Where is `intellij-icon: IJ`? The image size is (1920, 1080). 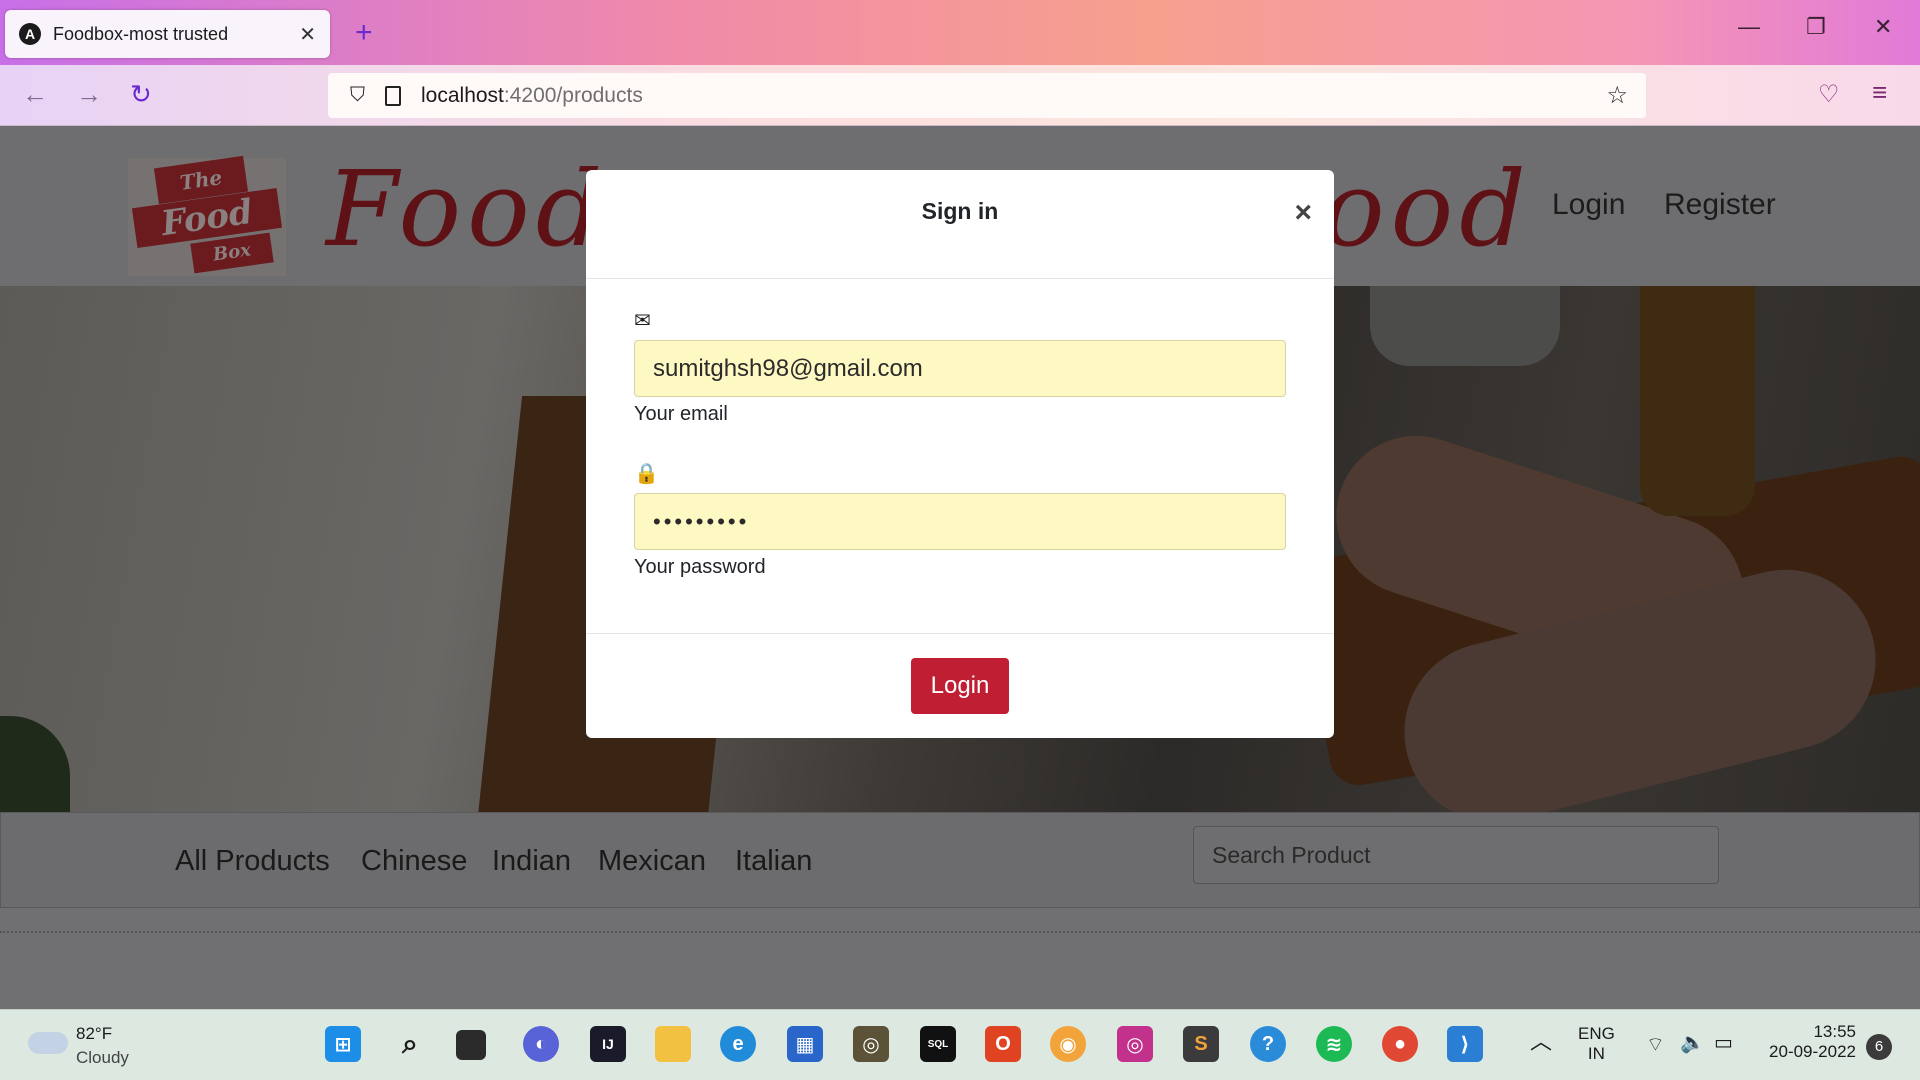 intellij-icon: IJ is located at coordinates (608, 1044).